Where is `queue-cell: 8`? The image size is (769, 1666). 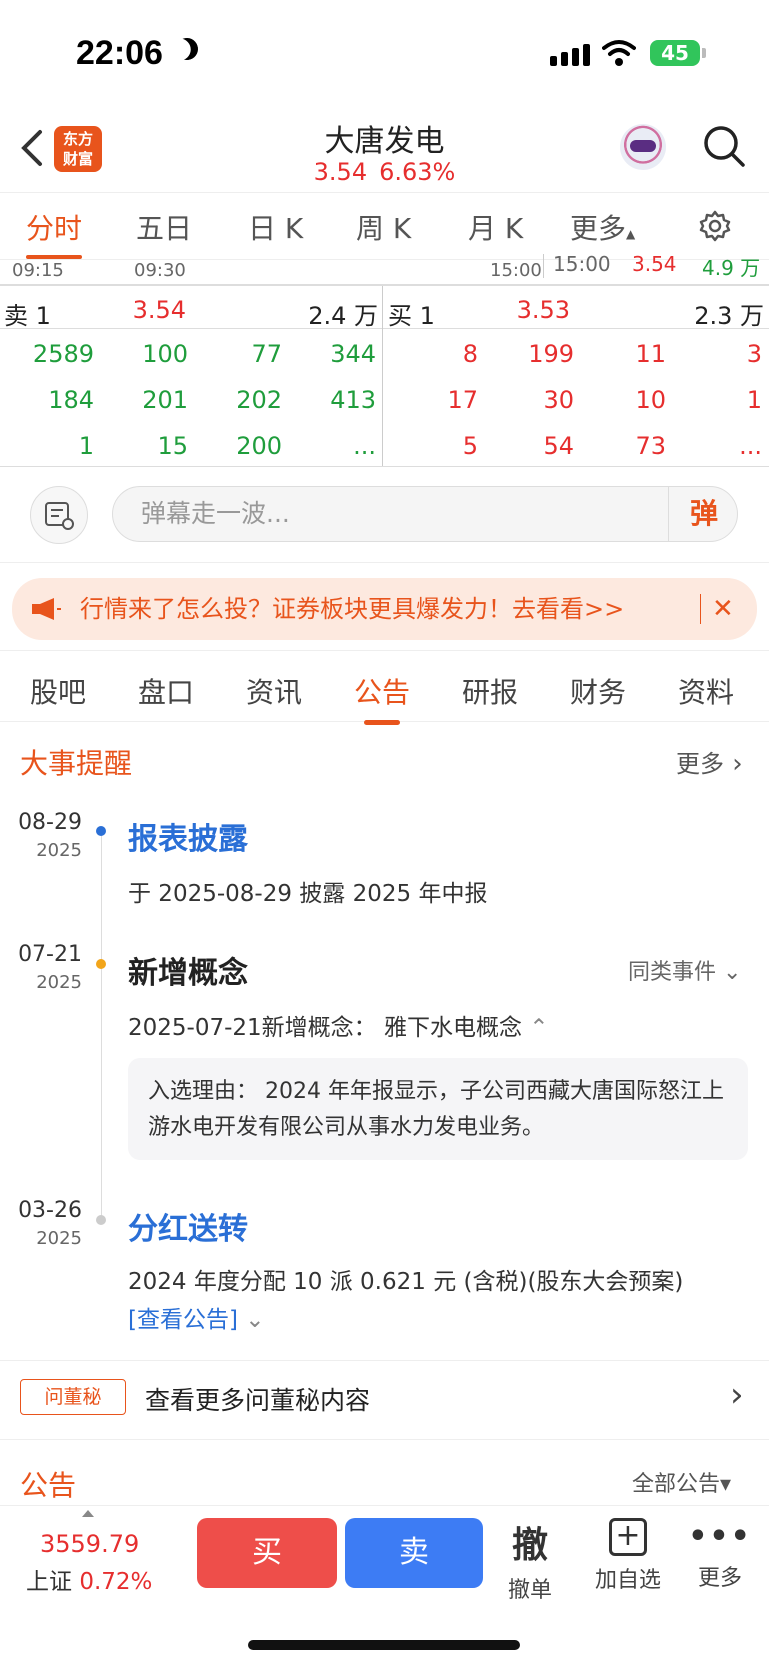 queue-cell: 8 is located at coordinates (470, 354).